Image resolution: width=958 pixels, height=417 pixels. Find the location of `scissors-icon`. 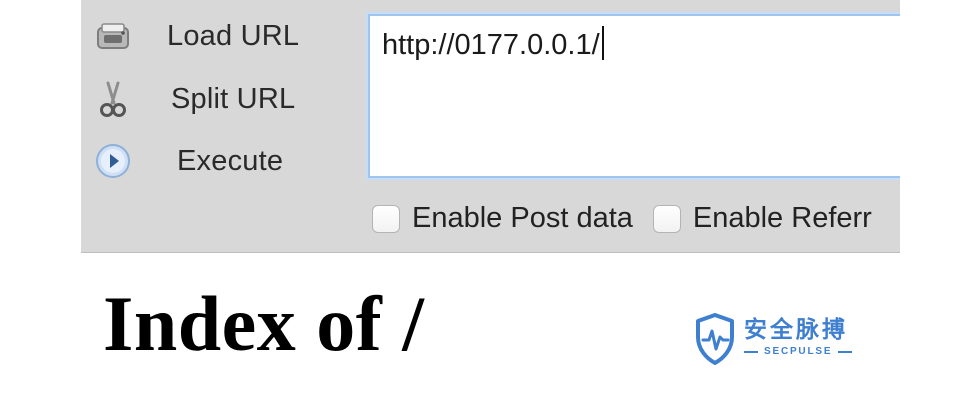

scissors-icon is located at coordinates (113, 99).